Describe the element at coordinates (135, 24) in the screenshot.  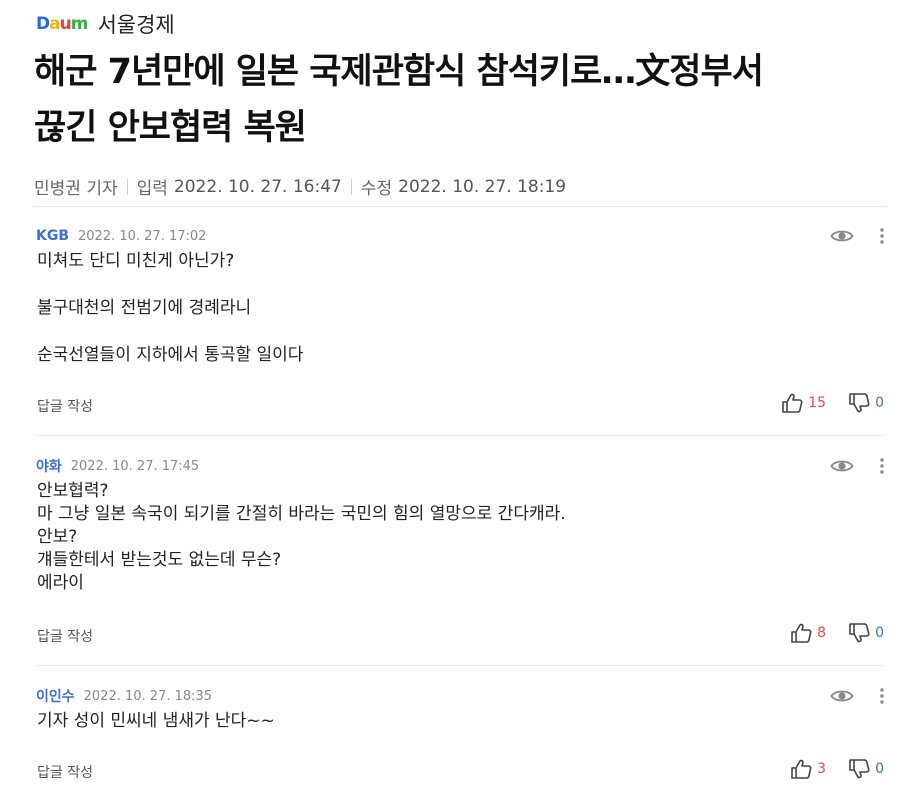
I see `press-name: 서울경제` at that location.